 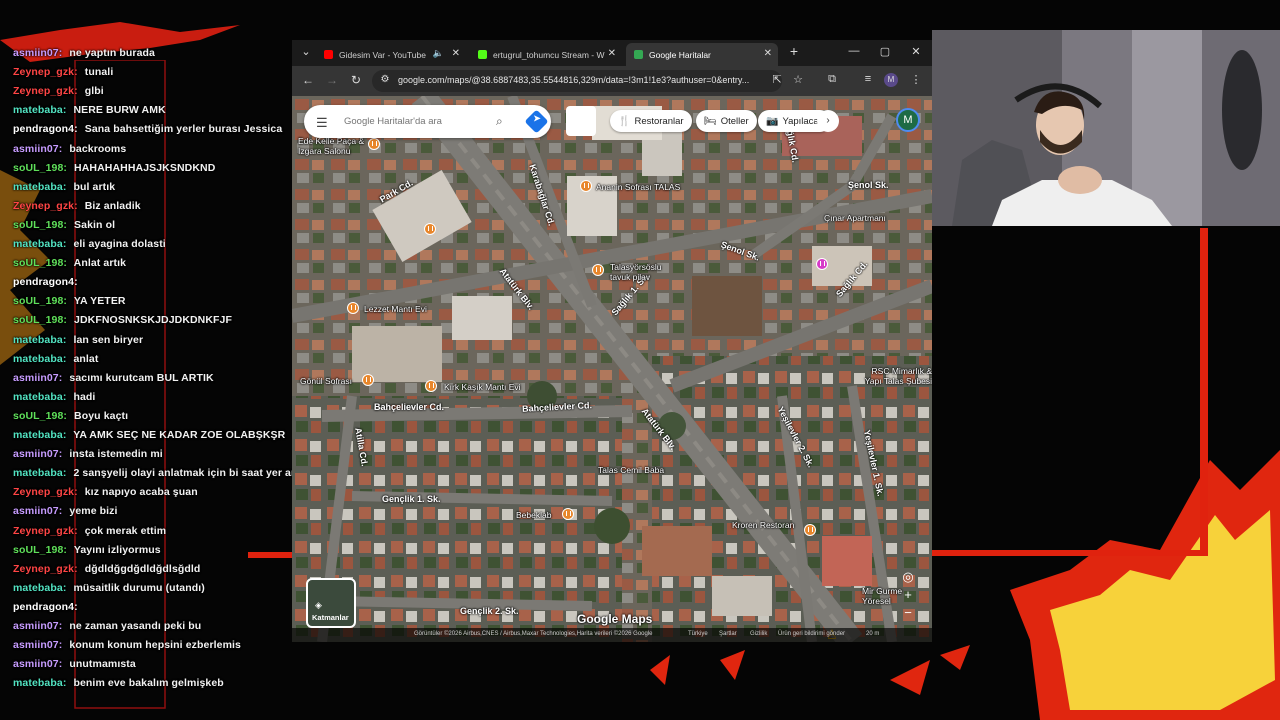 I want to click on place-label: Talas Cemil Baba, so click(x=631, y=470).